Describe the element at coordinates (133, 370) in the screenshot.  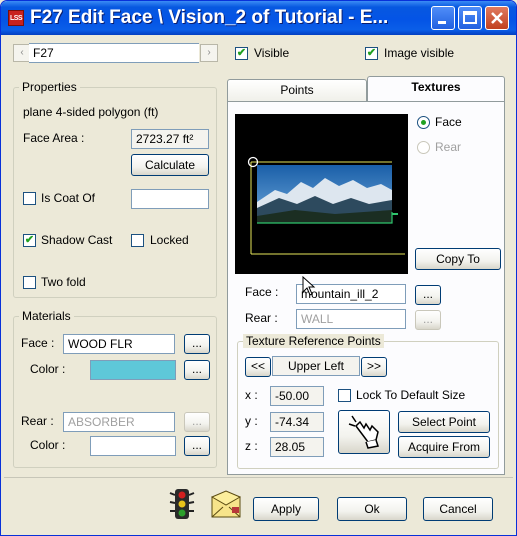
I see `face-color-swatch` at that location.